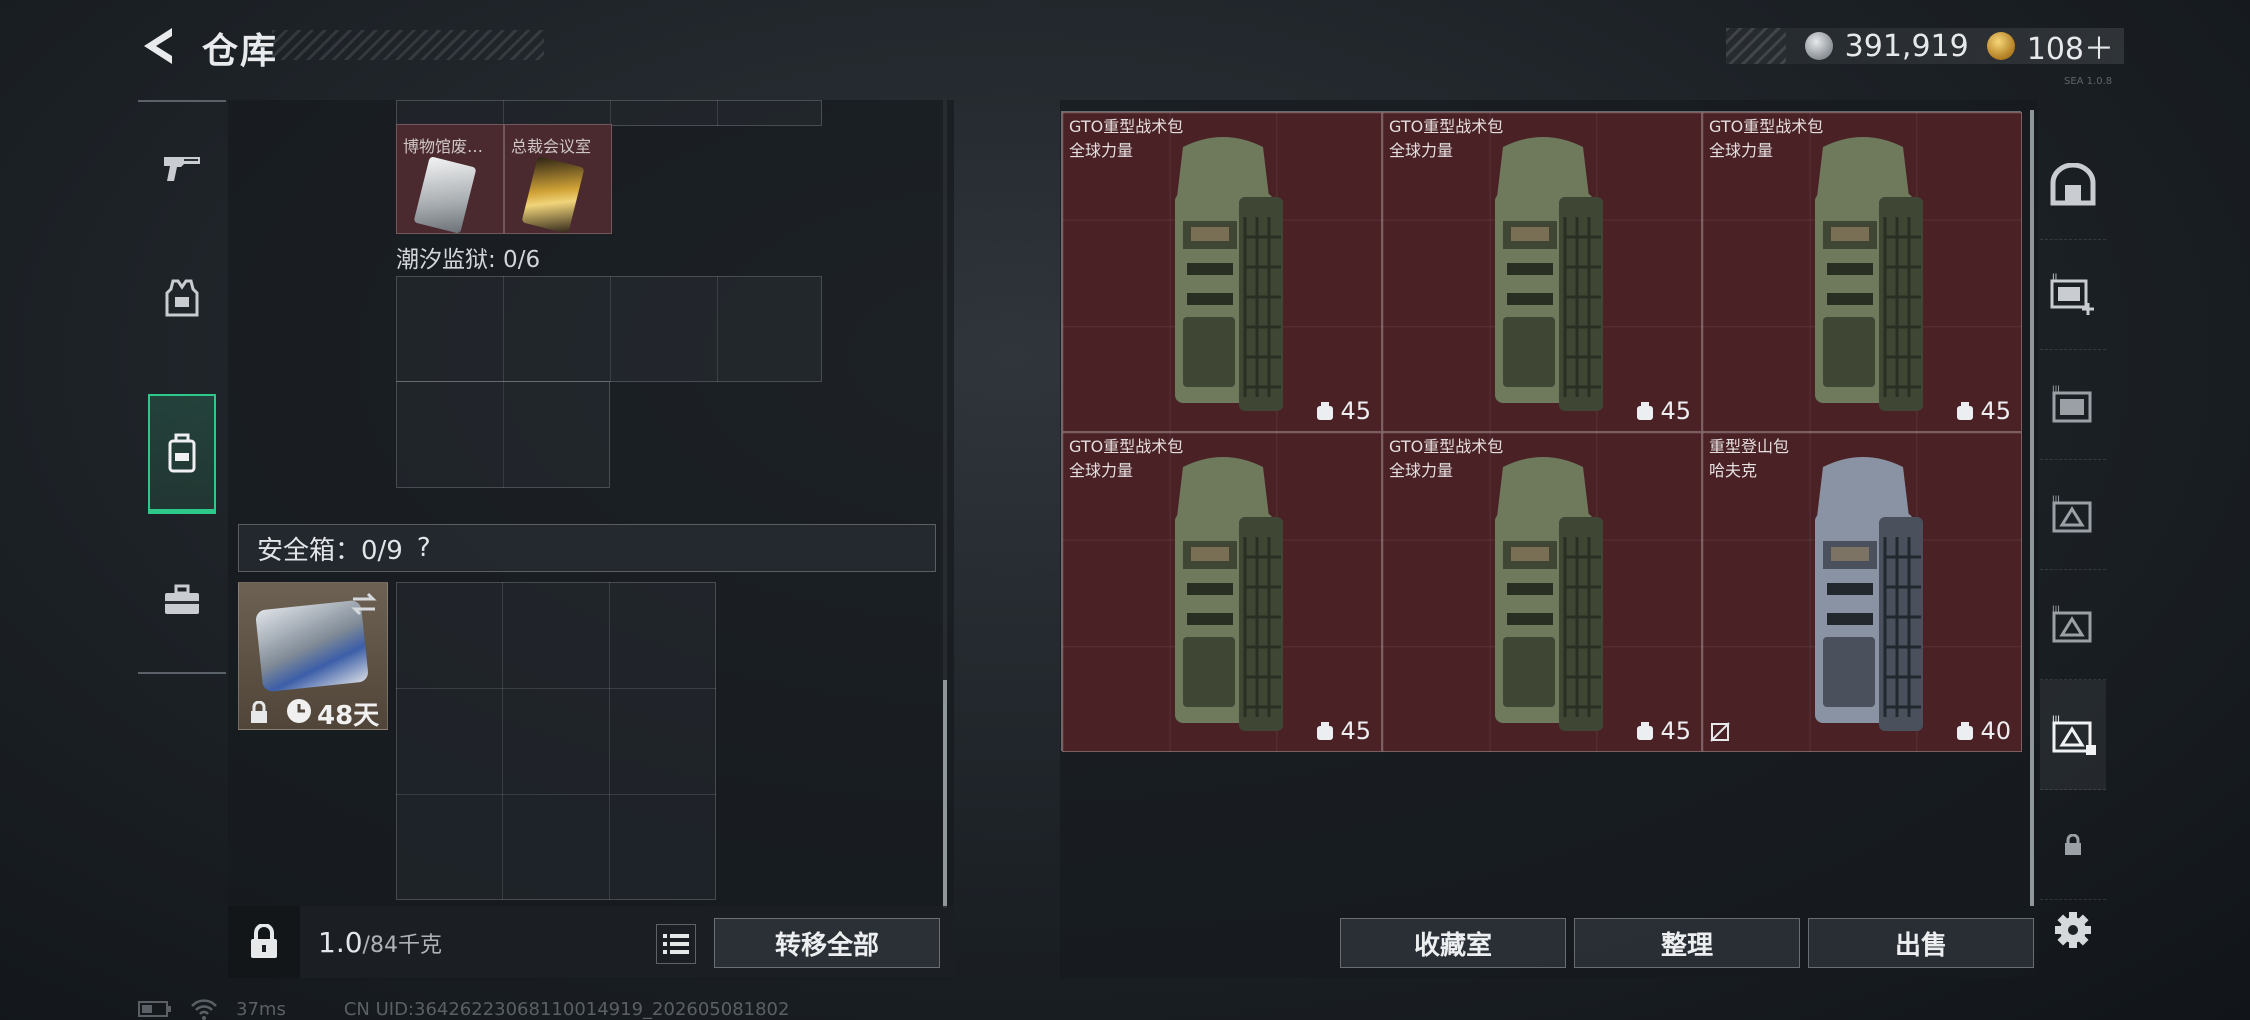 The image size is (2250, 1020). Describe the element at coordinates (1453, 943) in the screenshot. I see `collection-room-button: 收藏室` at that location.